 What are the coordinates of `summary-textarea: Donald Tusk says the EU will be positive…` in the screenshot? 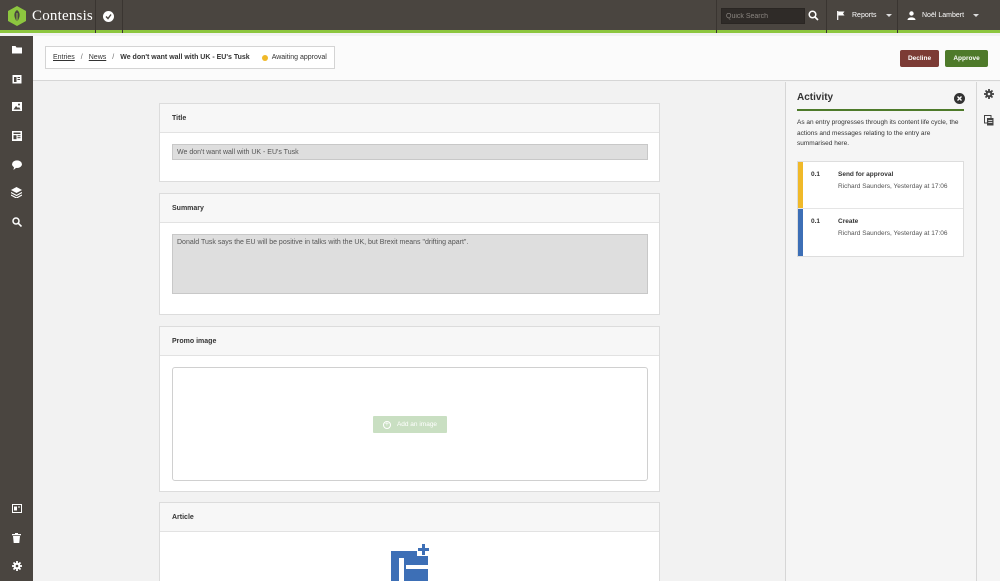 It's located at (410, 264).